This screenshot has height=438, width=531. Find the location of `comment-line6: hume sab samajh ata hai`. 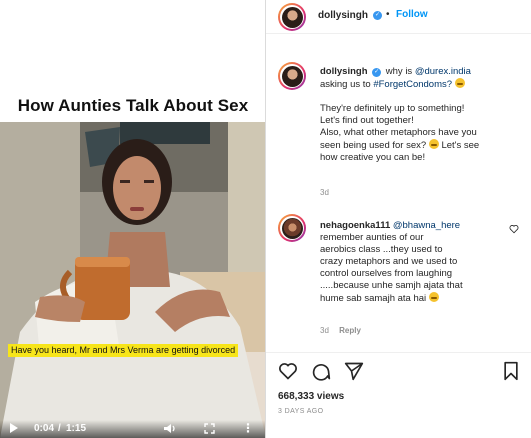

comment-line6: hume sab samajh ata hai is located at coordinates (373, 298).